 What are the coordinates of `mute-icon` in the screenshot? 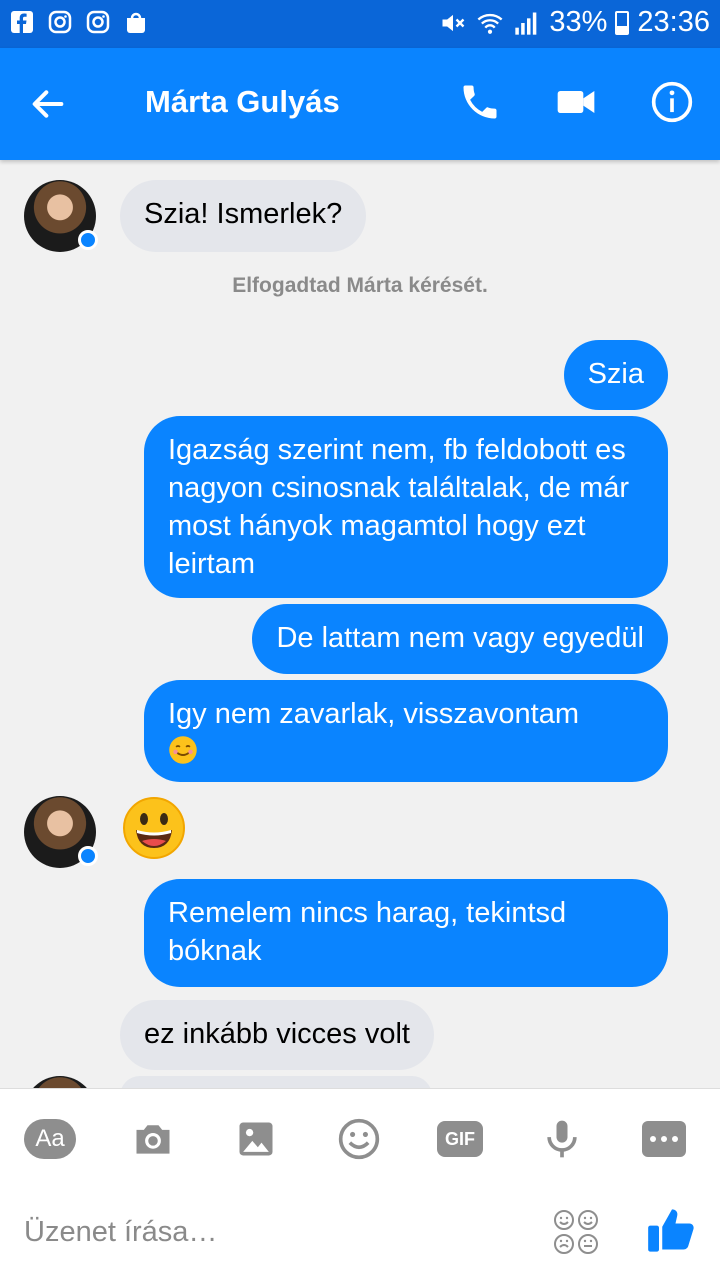 It's located at (453, 22).